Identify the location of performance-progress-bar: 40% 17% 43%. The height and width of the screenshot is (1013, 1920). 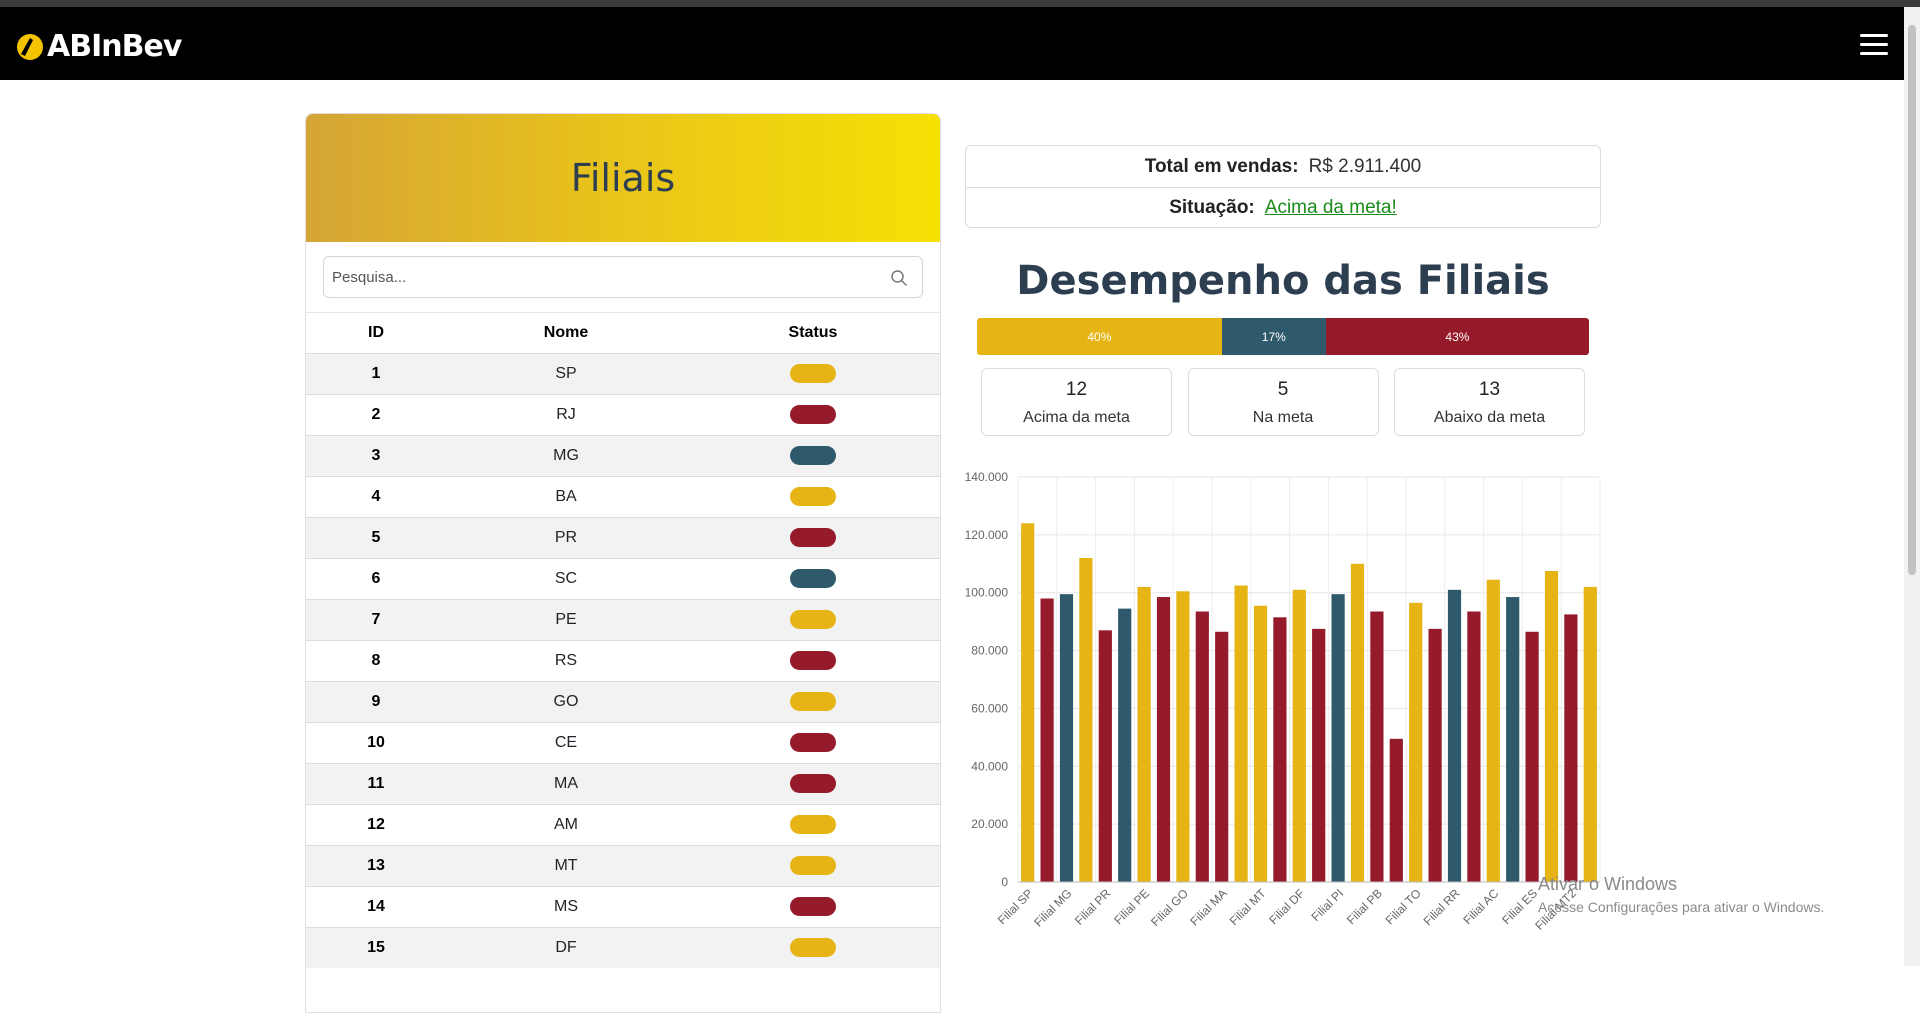
(1283, 336).